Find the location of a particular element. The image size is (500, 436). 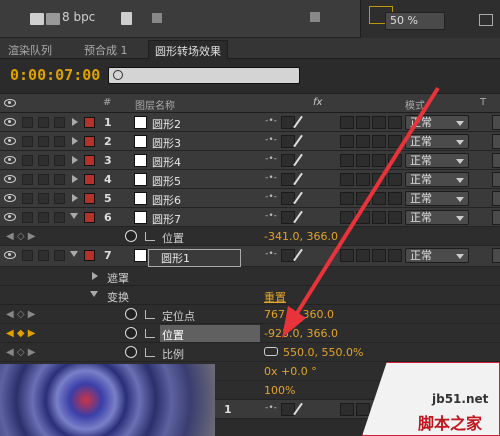

property-row: ◀ ◇ ▶ 位置 -341.0, 366.0 is located at coordinates (250, 236).